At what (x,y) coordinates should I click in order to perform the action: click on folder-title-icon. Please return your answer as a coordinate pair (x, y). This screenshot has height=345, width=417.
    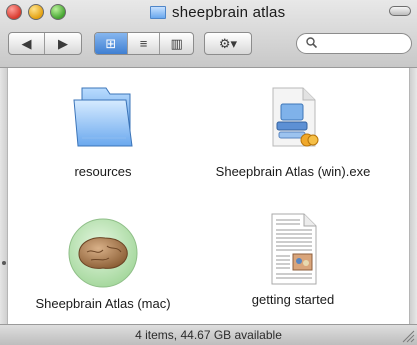
    Looking at the image, I should click on (158, 12).